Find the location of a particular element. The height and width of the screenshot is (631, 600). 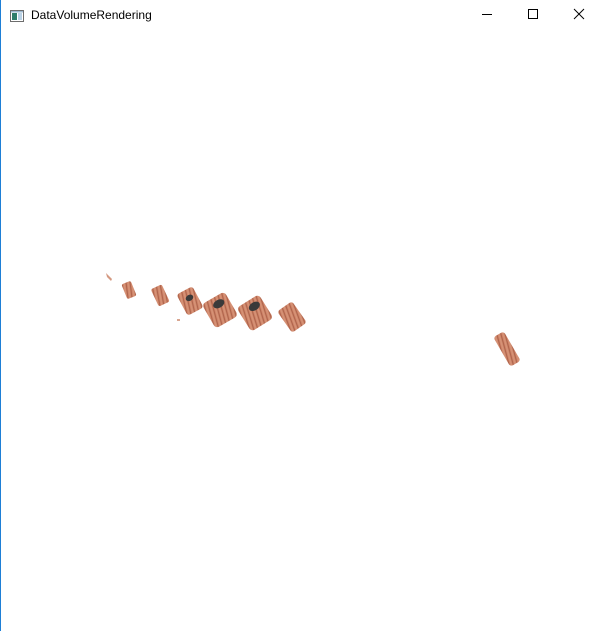

maximize-icon is located at coordinates (533, 16).